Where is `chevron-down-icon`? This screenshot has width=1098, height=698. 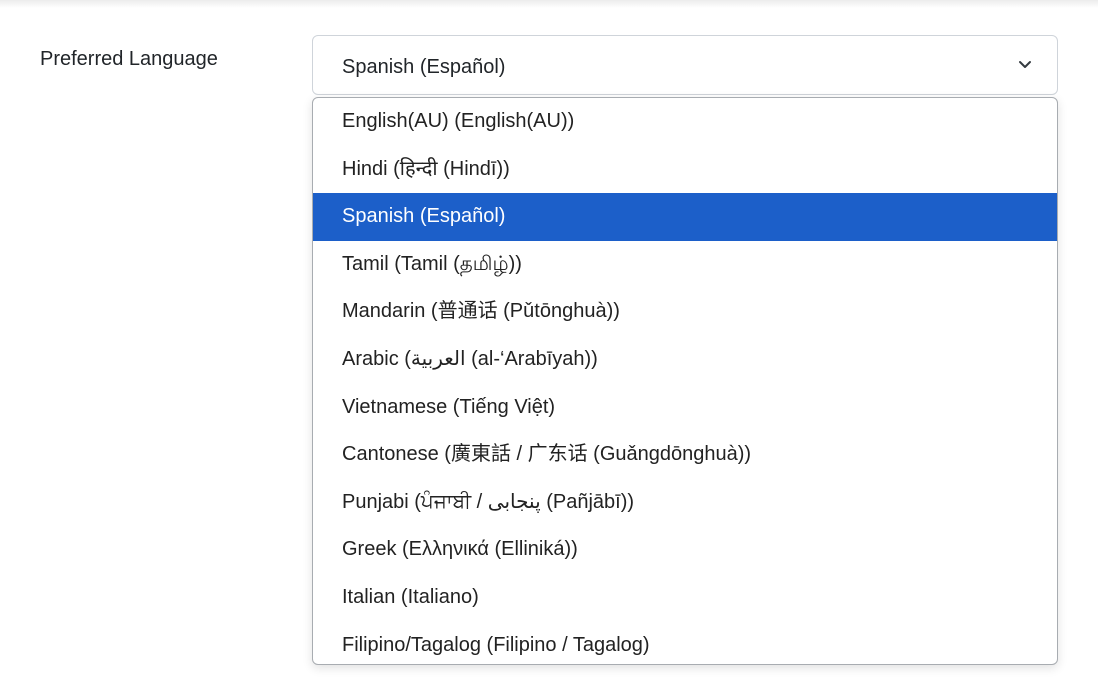 chevron-down-icon is located at coordinates (1025, 64).